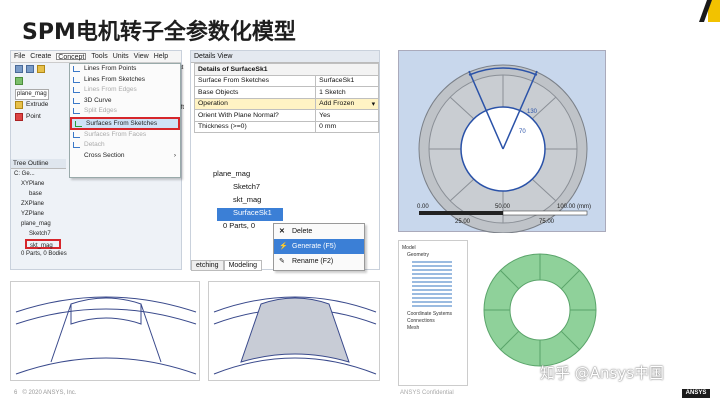 The image size is (720, 405). I want to click on body-list, so click(438, 284).